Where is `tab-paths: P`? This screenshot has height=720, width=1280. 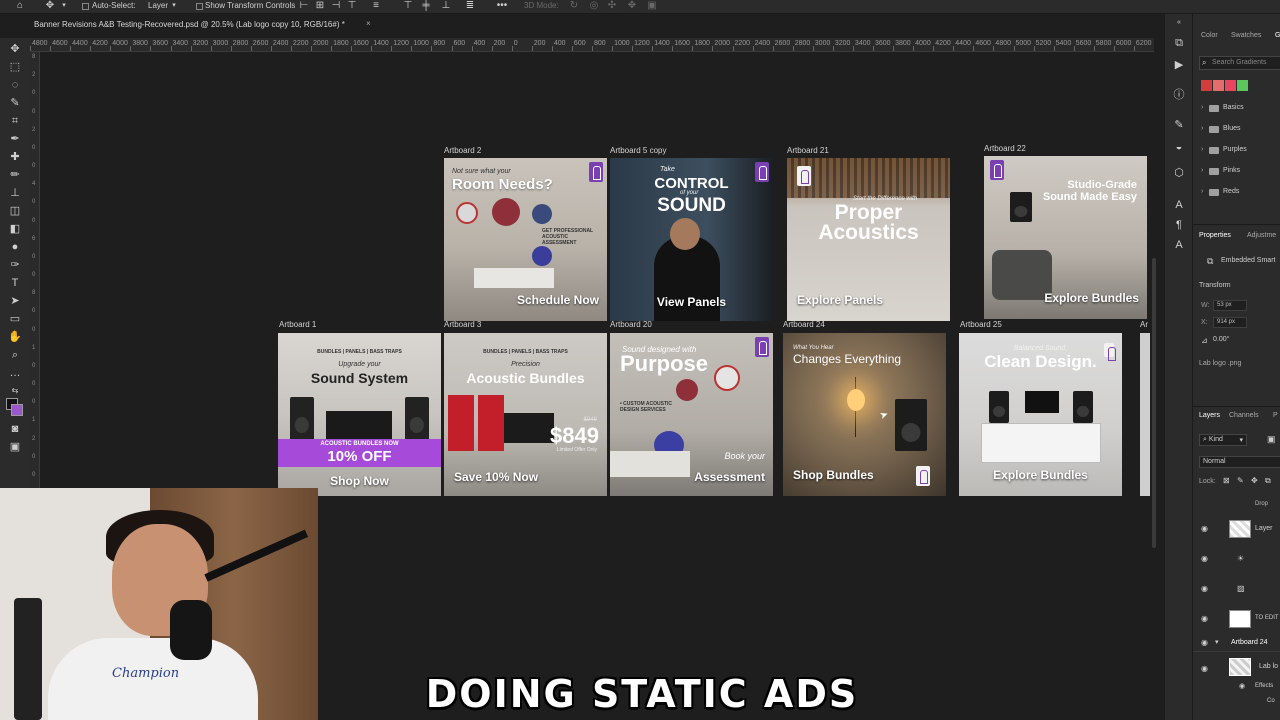 tab-paths: P is located at coordinates (1275, 415).